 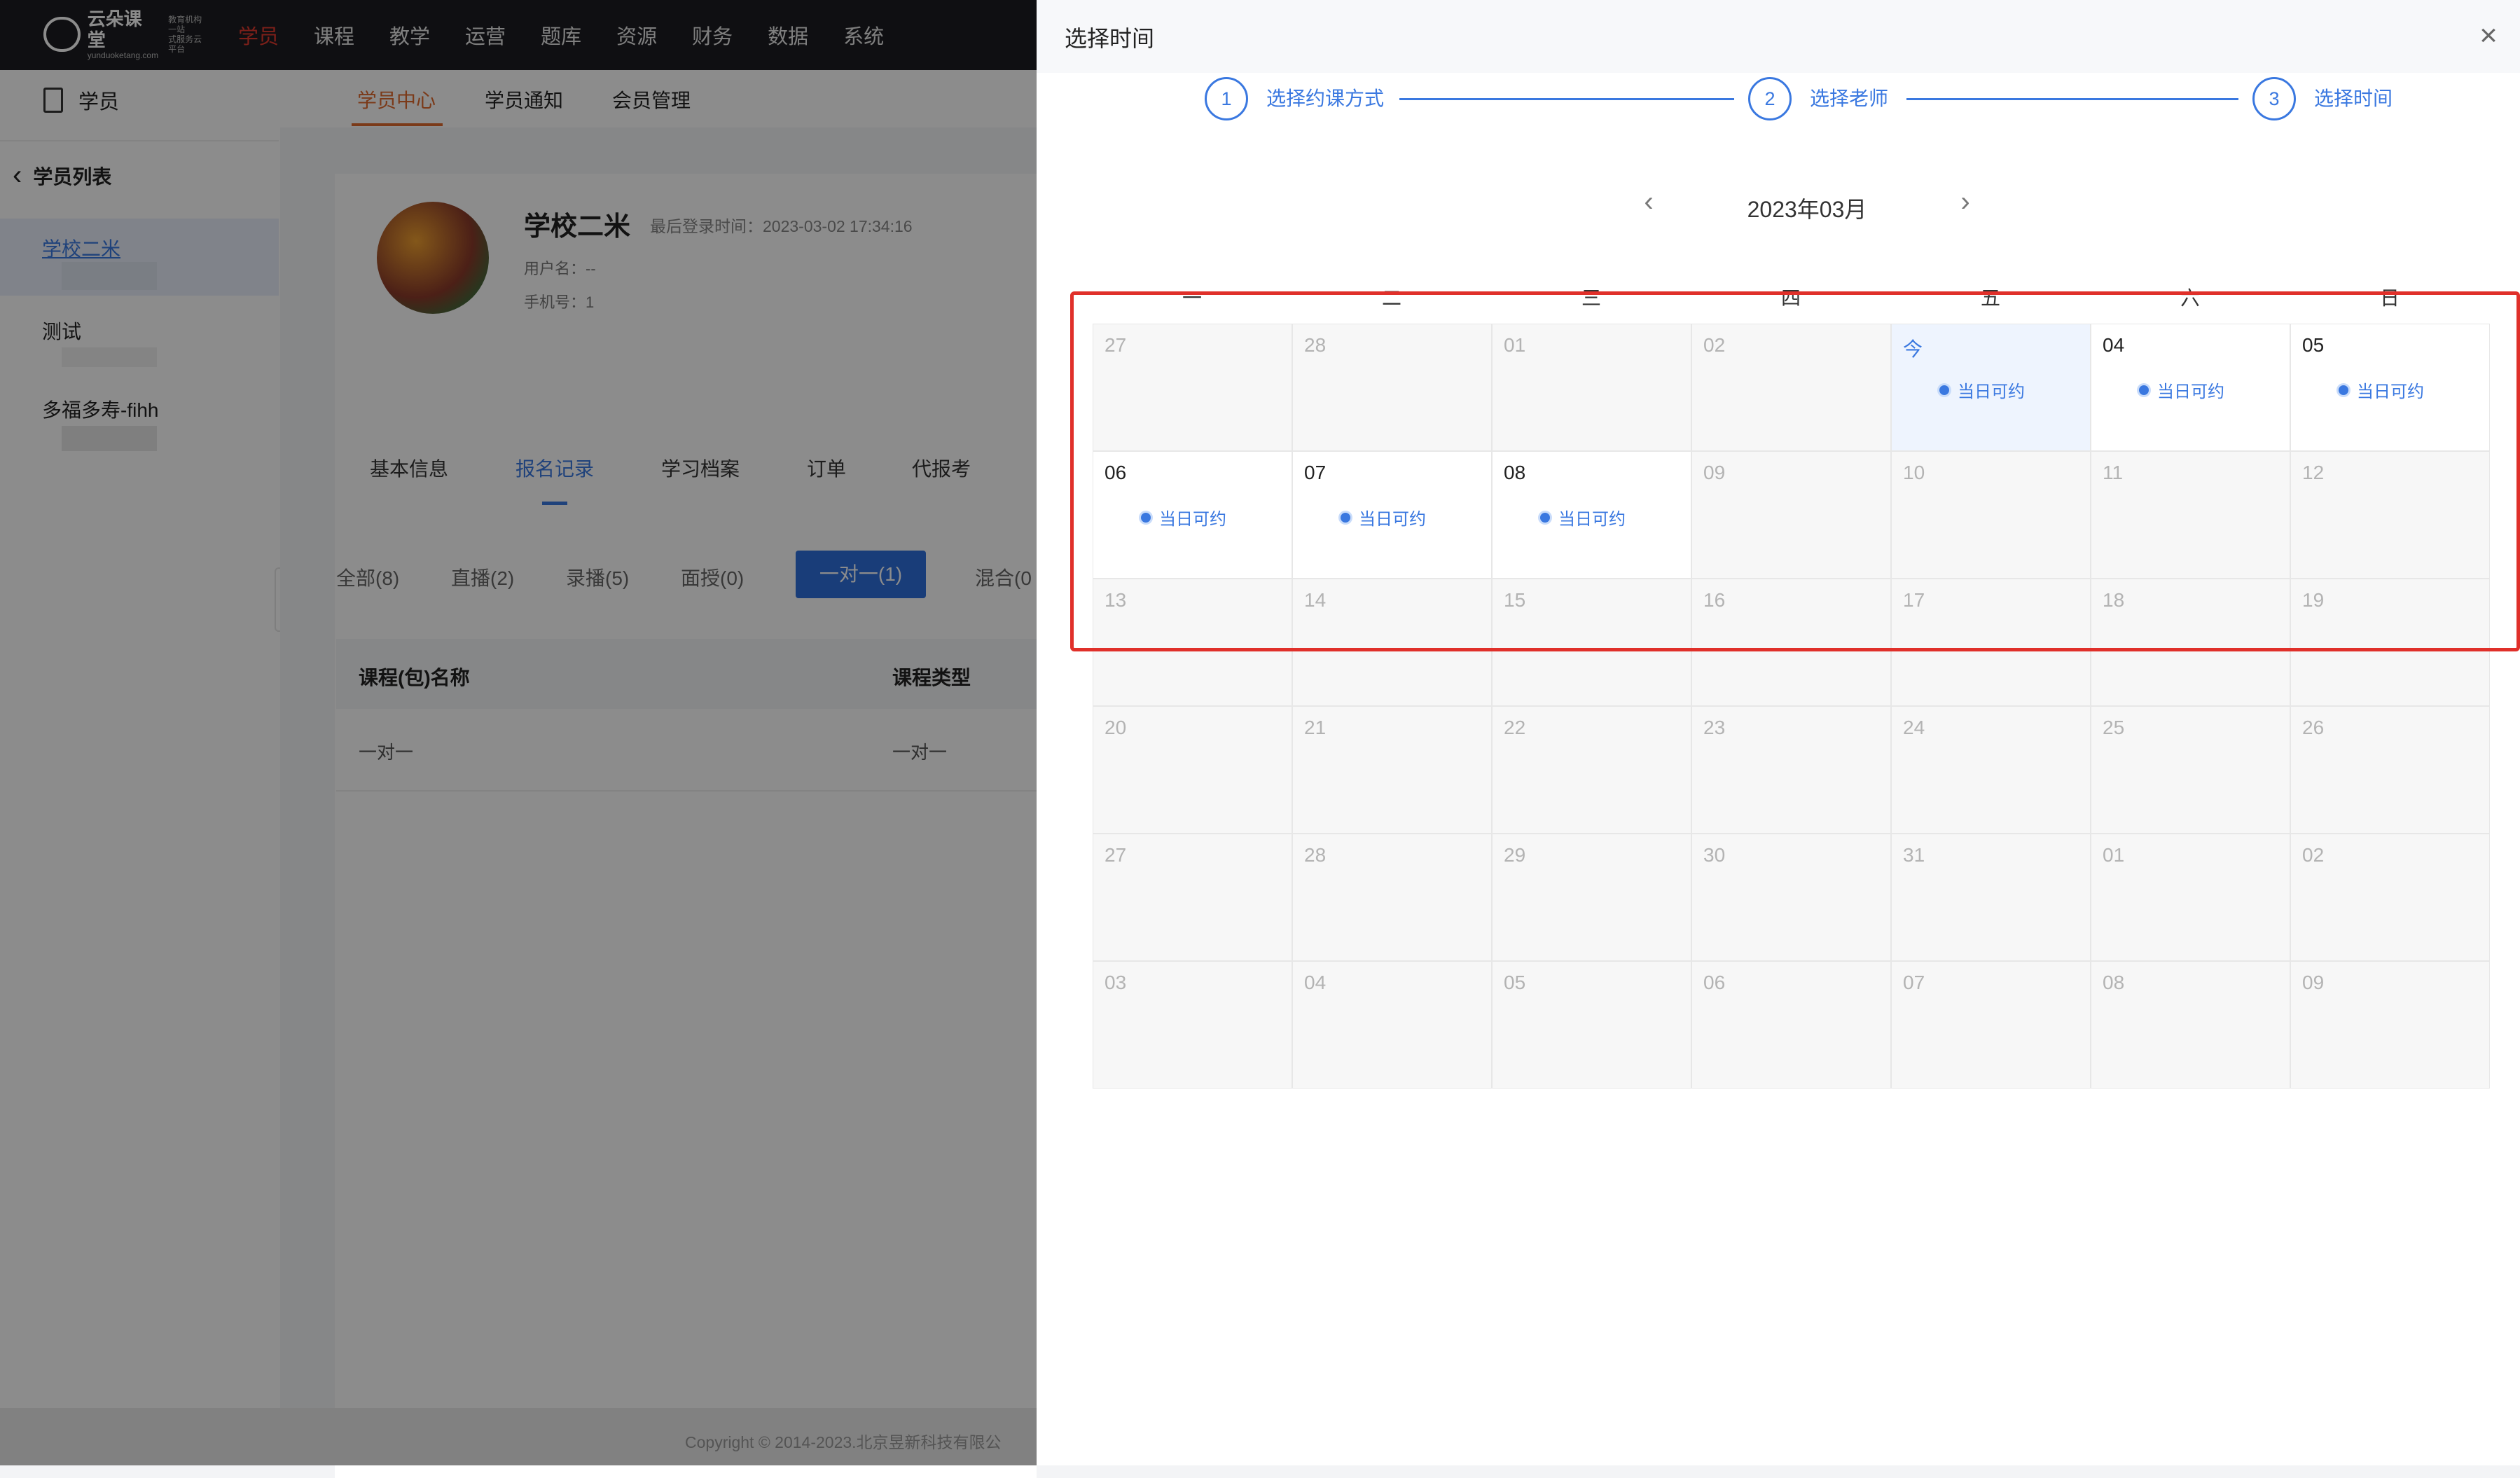 I want to click on calendar-day: 06, so click(x=1791, y=1025).